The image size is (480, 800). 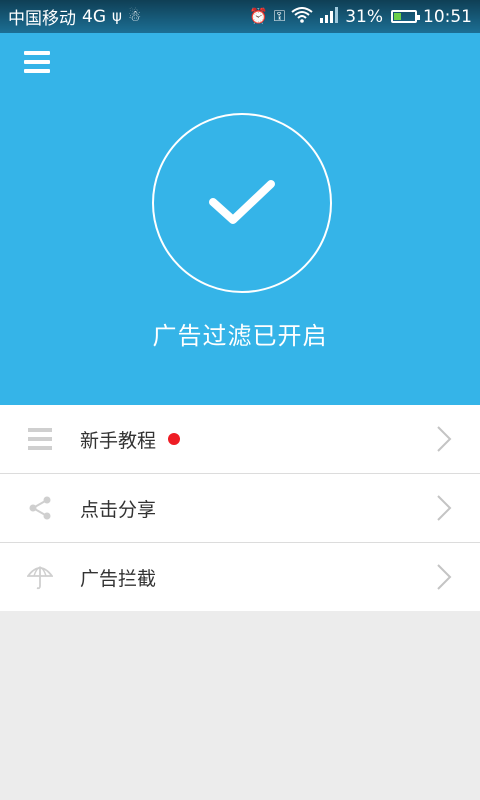 I want to click on alarm-icon: ⏰, so click(x=258, y=16).